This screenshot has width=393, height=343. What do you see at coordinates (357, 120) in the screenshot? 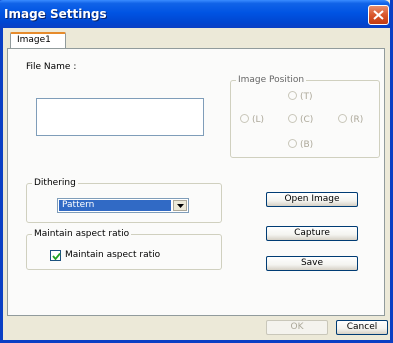
I see `radio-right-label: (R)` at bounding box center [357, 120].